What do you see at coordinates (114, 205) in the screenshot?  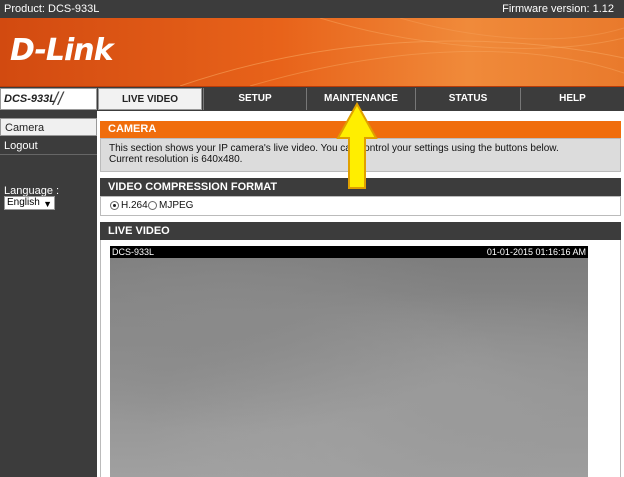 I see `h264-radio` at bounding box center [114, 205].